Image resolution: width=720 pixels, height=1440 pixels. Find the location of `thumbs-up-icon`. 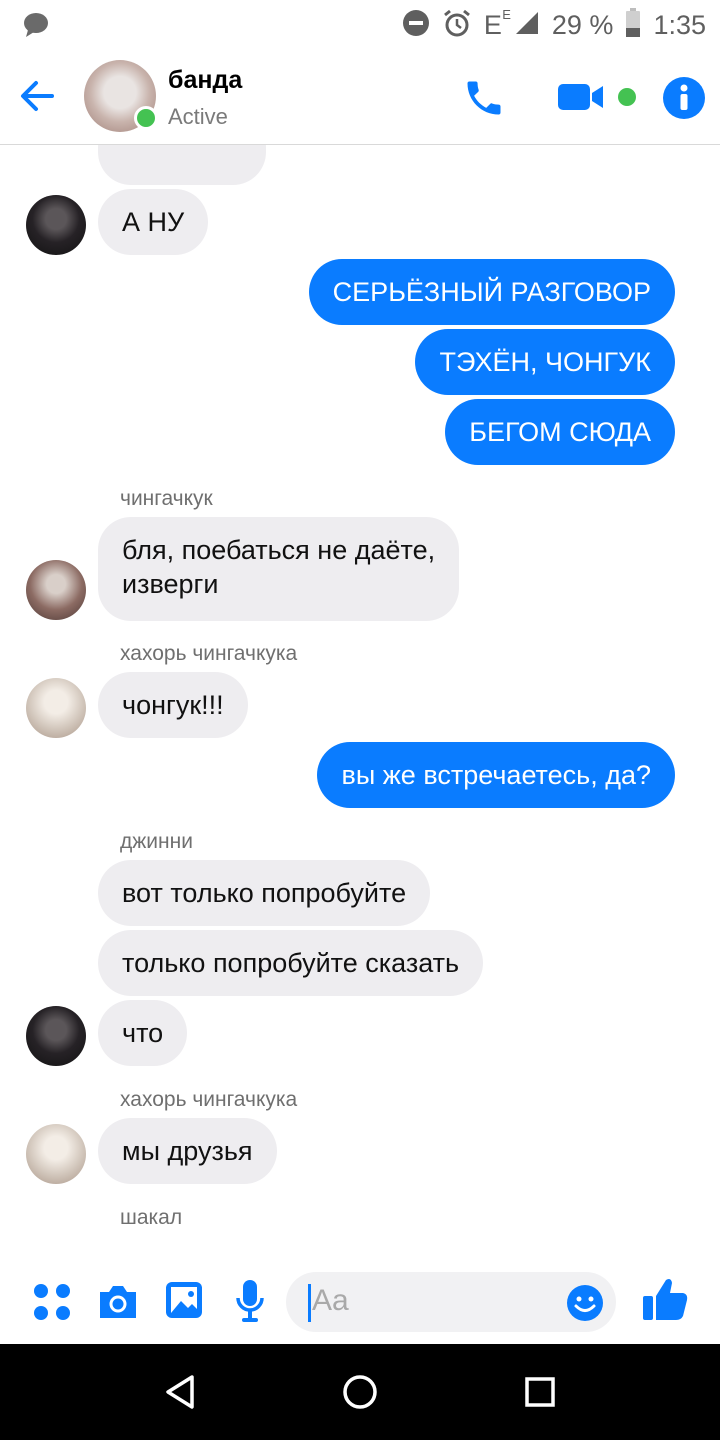

thumbs-up-icon is located at coordinates (665, 1301).